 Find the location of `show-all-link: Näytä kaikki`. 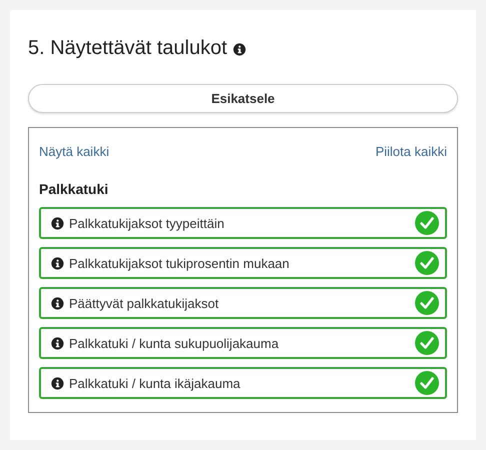

show-all-link: Näytä kaikki is located at coordinates (74, 151).